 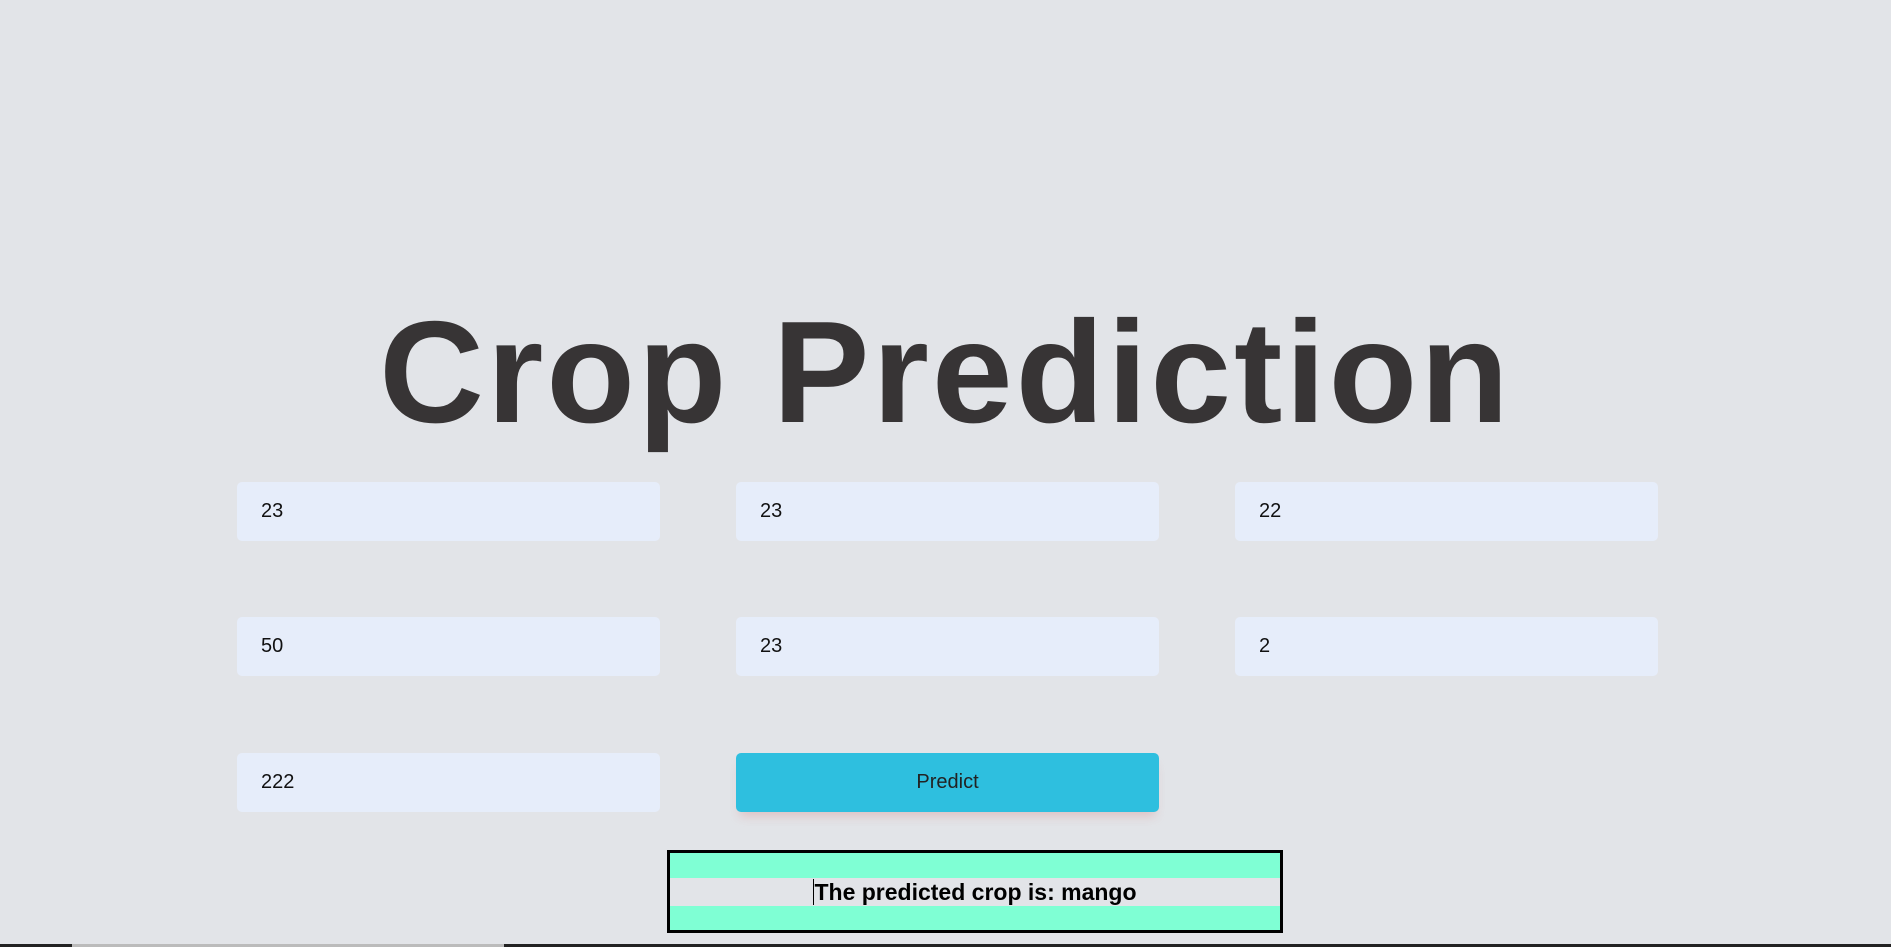 I want to click on result-text: The predicted crop is: mango, so click(x=975, y=892).